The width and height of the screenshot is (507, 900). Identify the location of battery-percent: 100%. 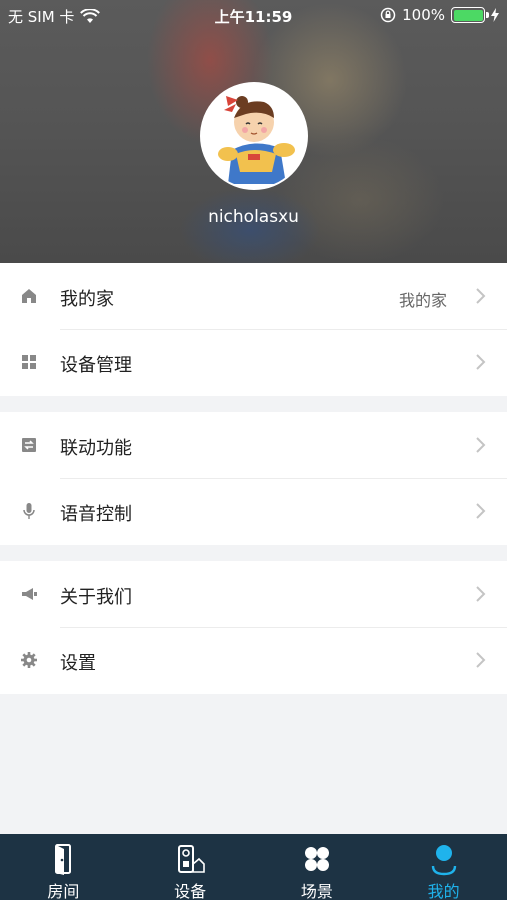
(423, 15).